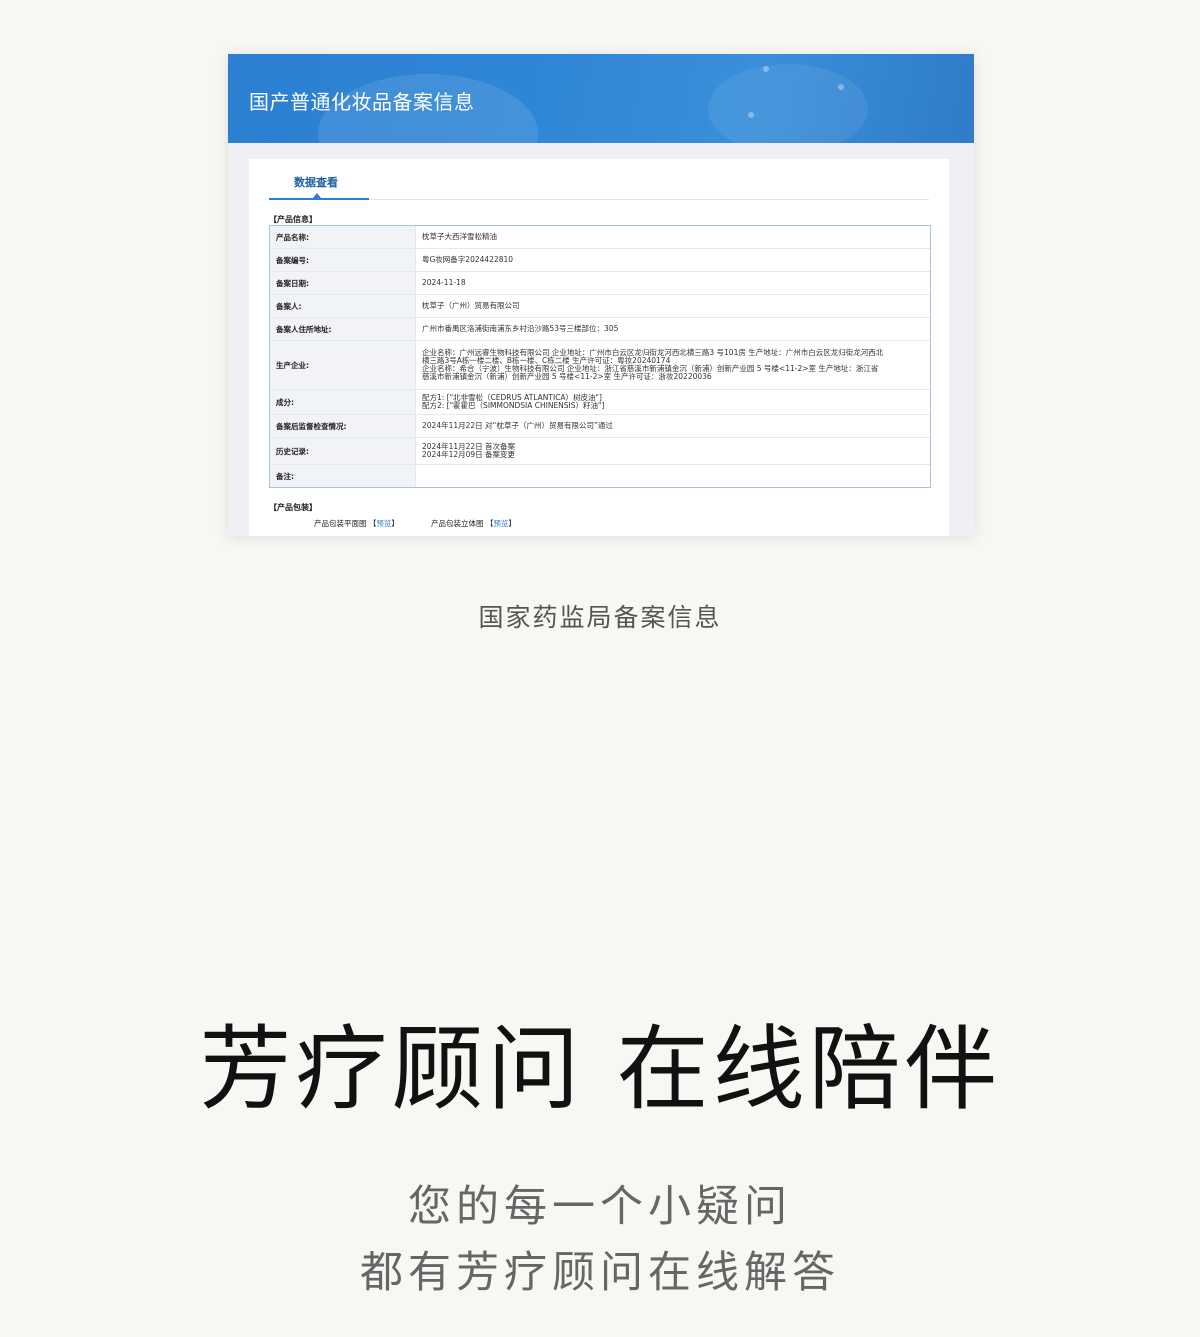  Describe the element at coordinates (457, 523) in the screenshot. I see `package-3d-label: 产品包装立体图` at that location.